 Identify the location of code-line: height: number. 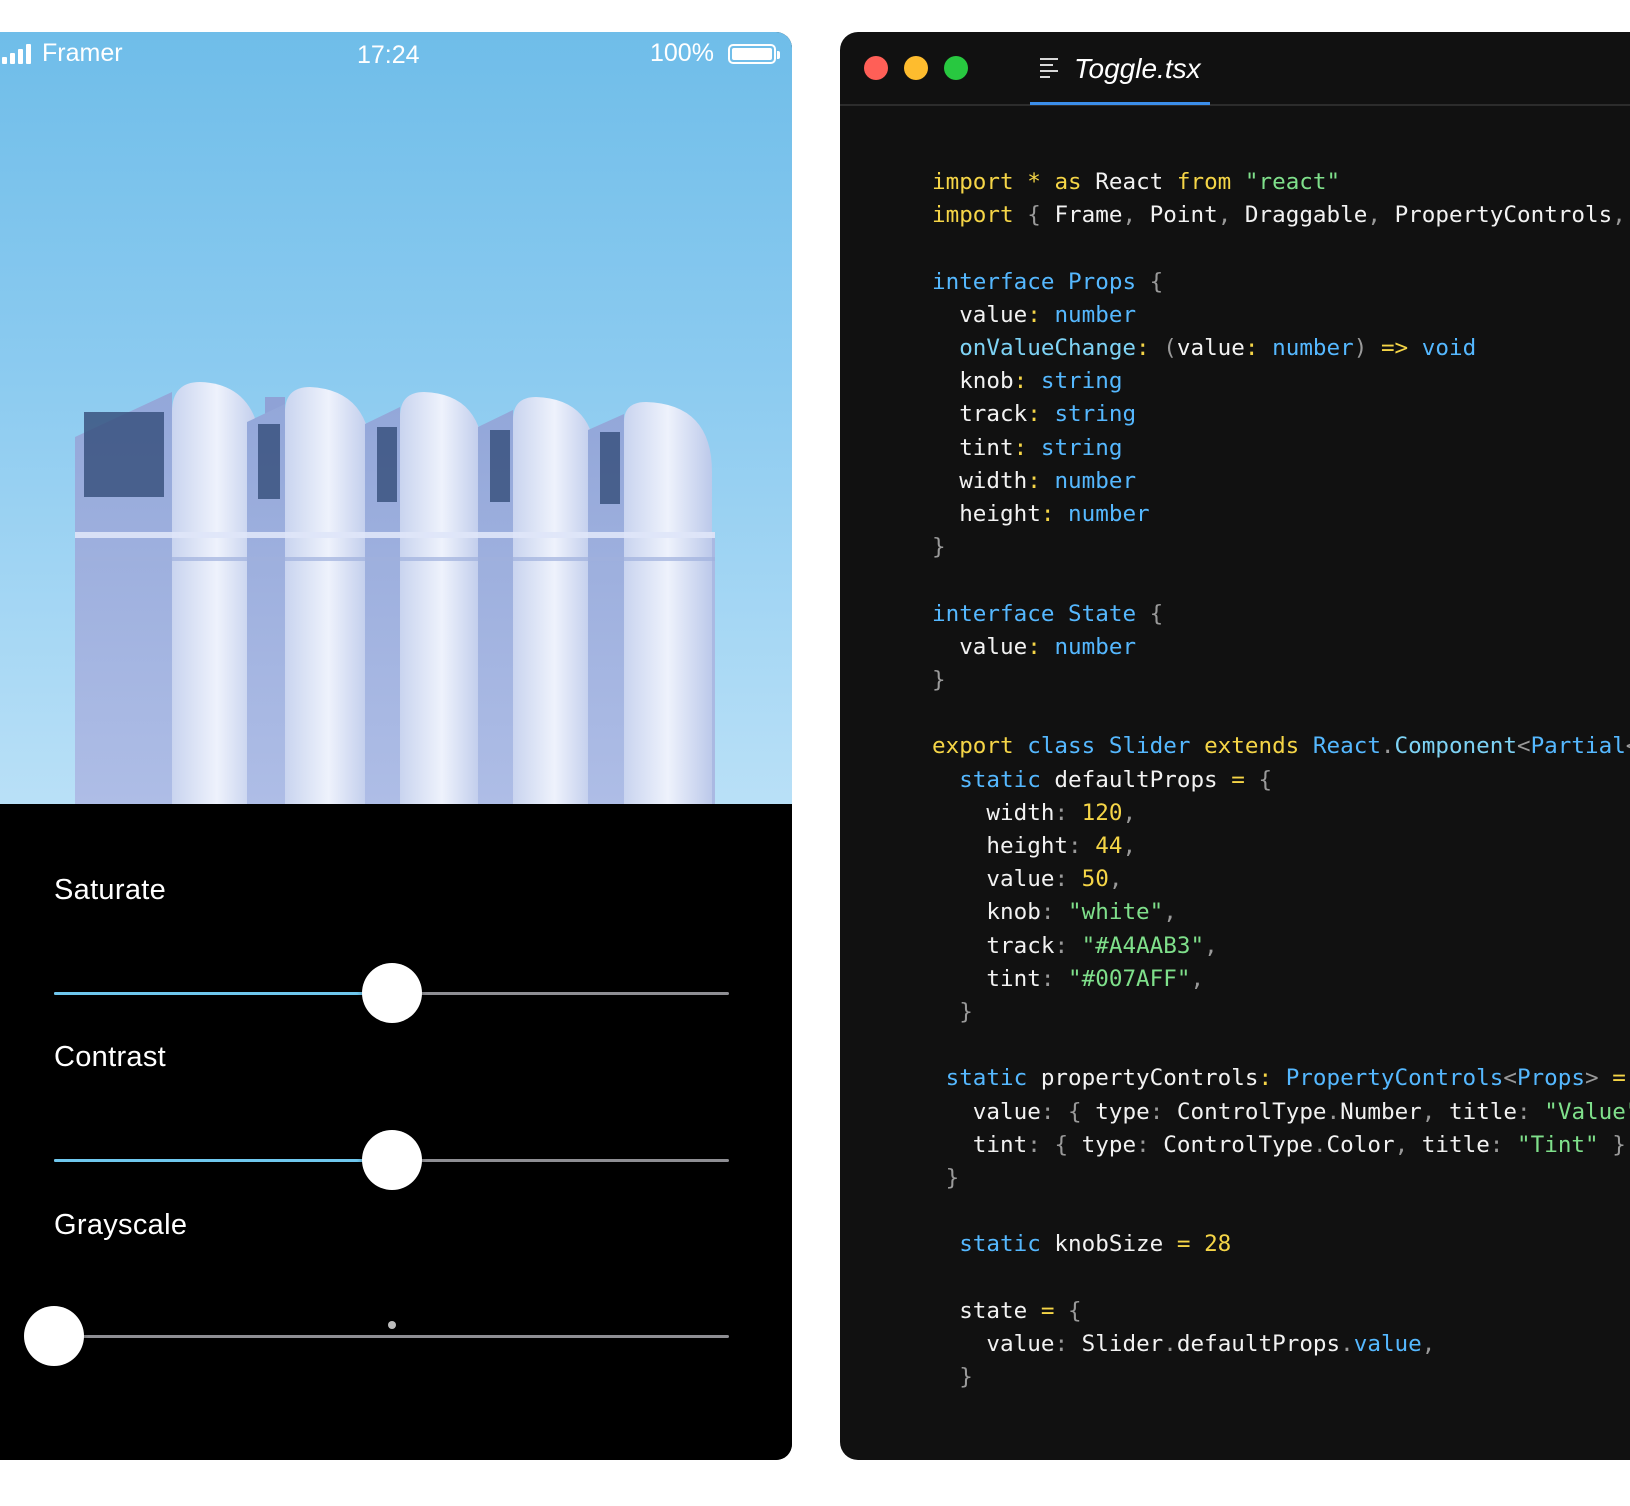
(1041, 514).